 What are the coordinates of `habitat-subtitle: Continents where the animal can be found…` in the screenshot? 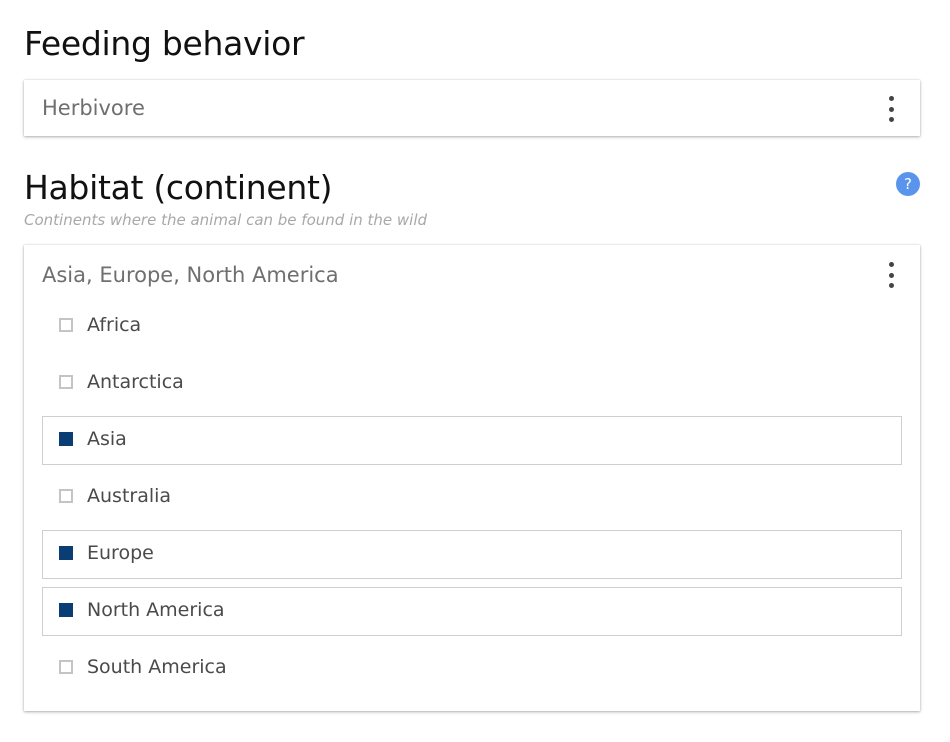 It's located at (226, 220).